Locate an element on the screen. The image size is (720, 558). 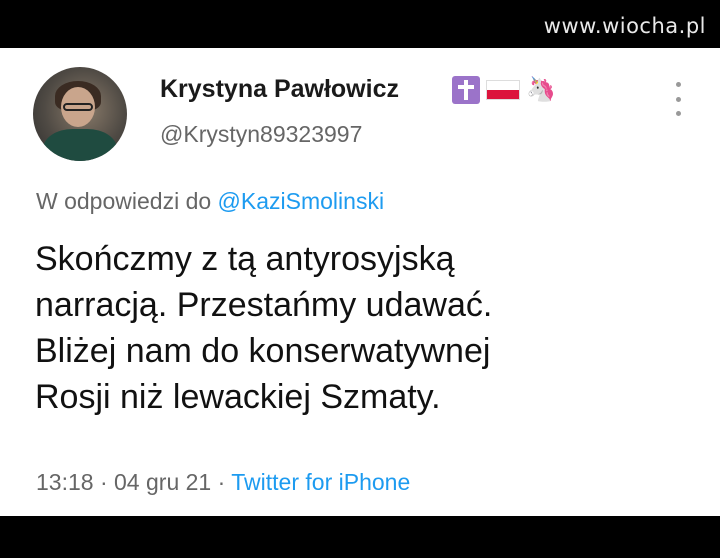
author-handle: @Krystyn89323997 is located at coordinates (261, 134).